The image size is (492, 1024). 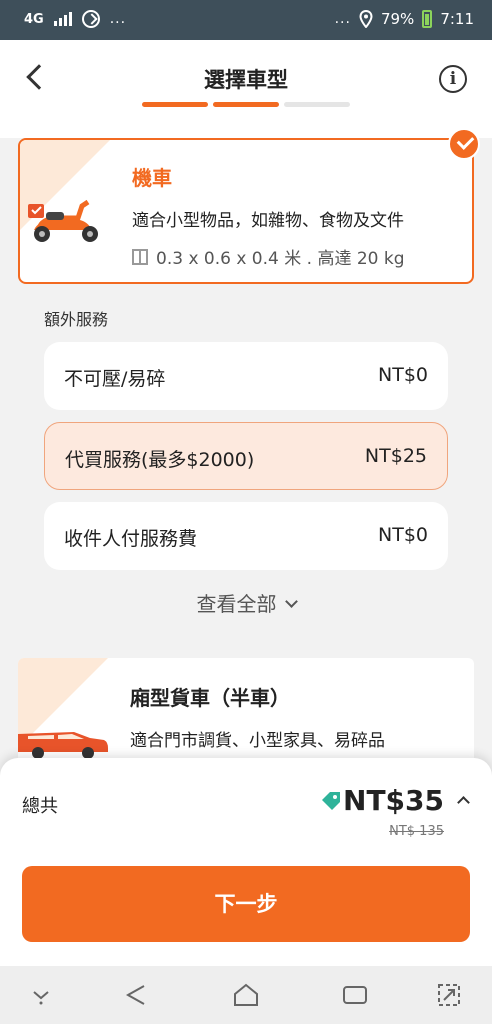 I want to click on home-nav-icon, so click(x=246, y=995).